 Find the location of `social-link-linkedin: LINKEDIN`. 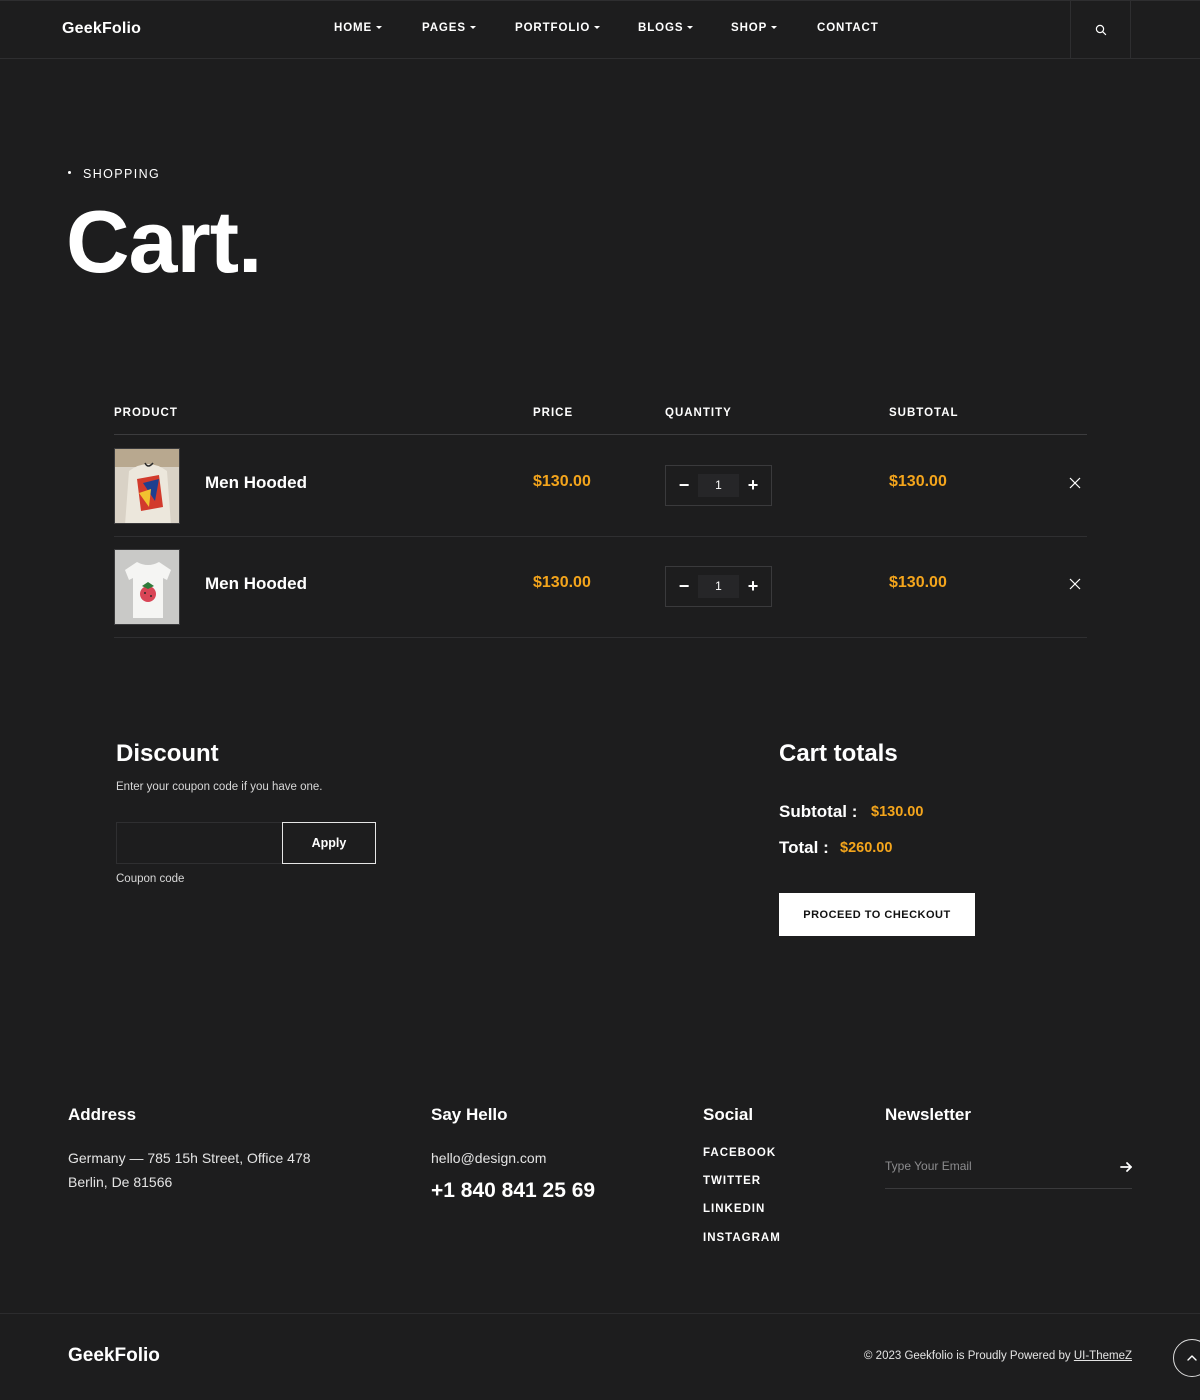

social-link-linkedin: LINKEDIN is located at coordinates (734, 1209).